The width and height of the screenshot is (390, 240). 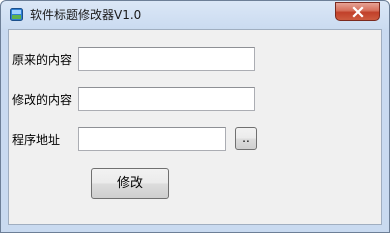 I want to click on modified-content-label: 修改的内容, so click(x=42, y=100).